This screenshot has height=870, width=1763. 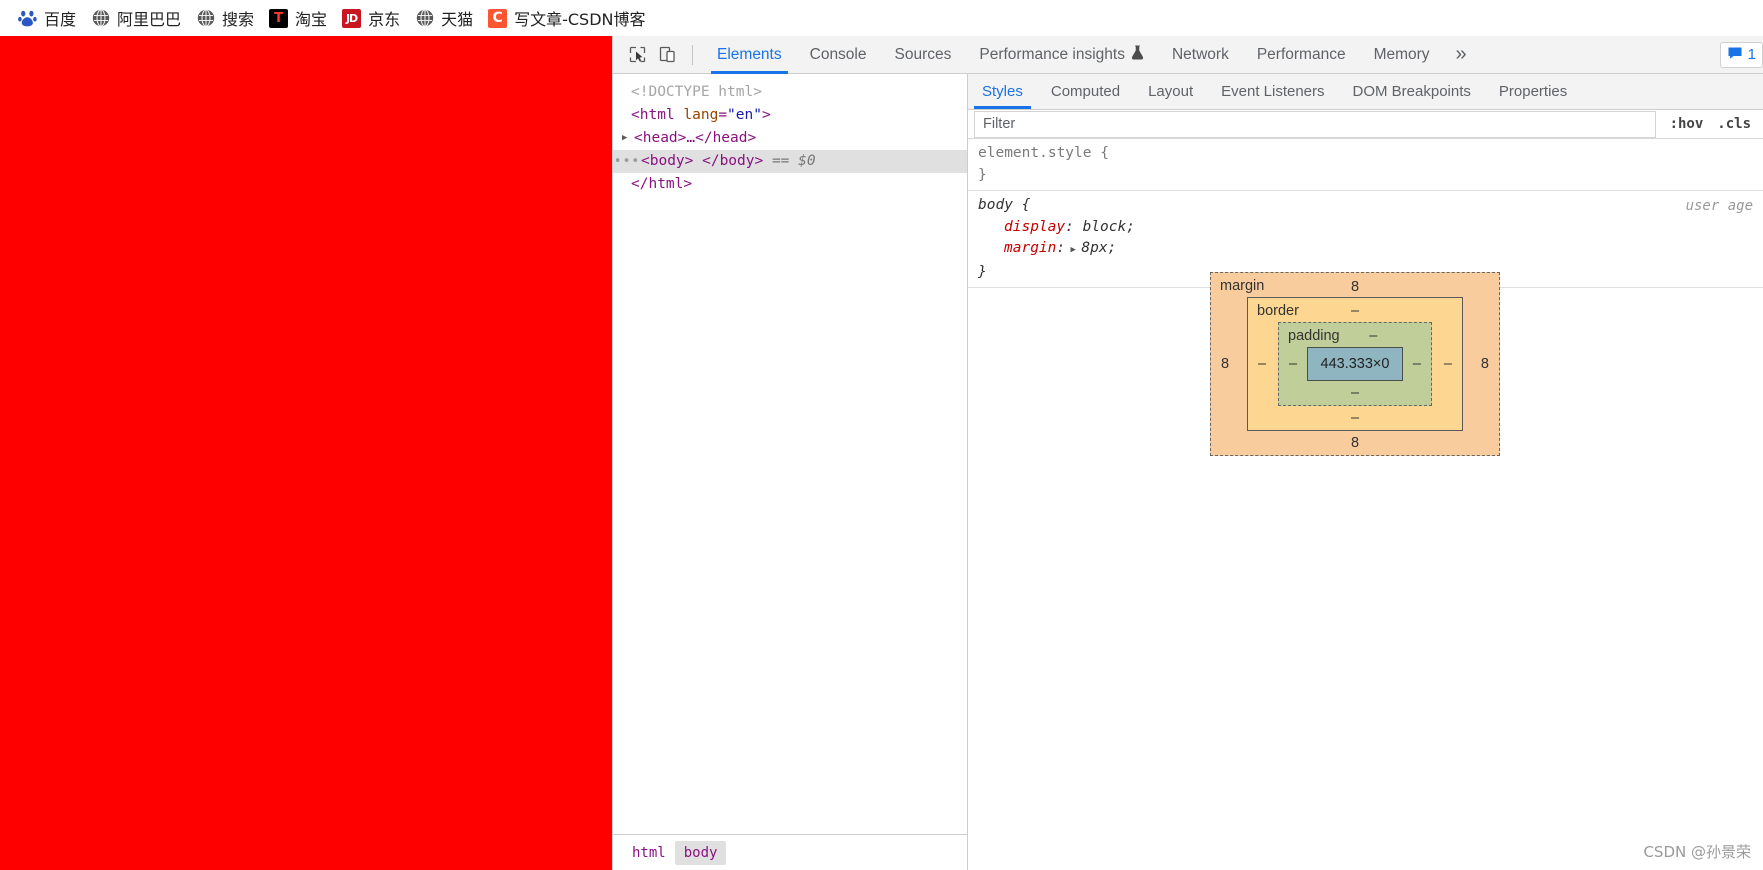 I want to click on tab-elements: Elements, so click(x=749, y=55).